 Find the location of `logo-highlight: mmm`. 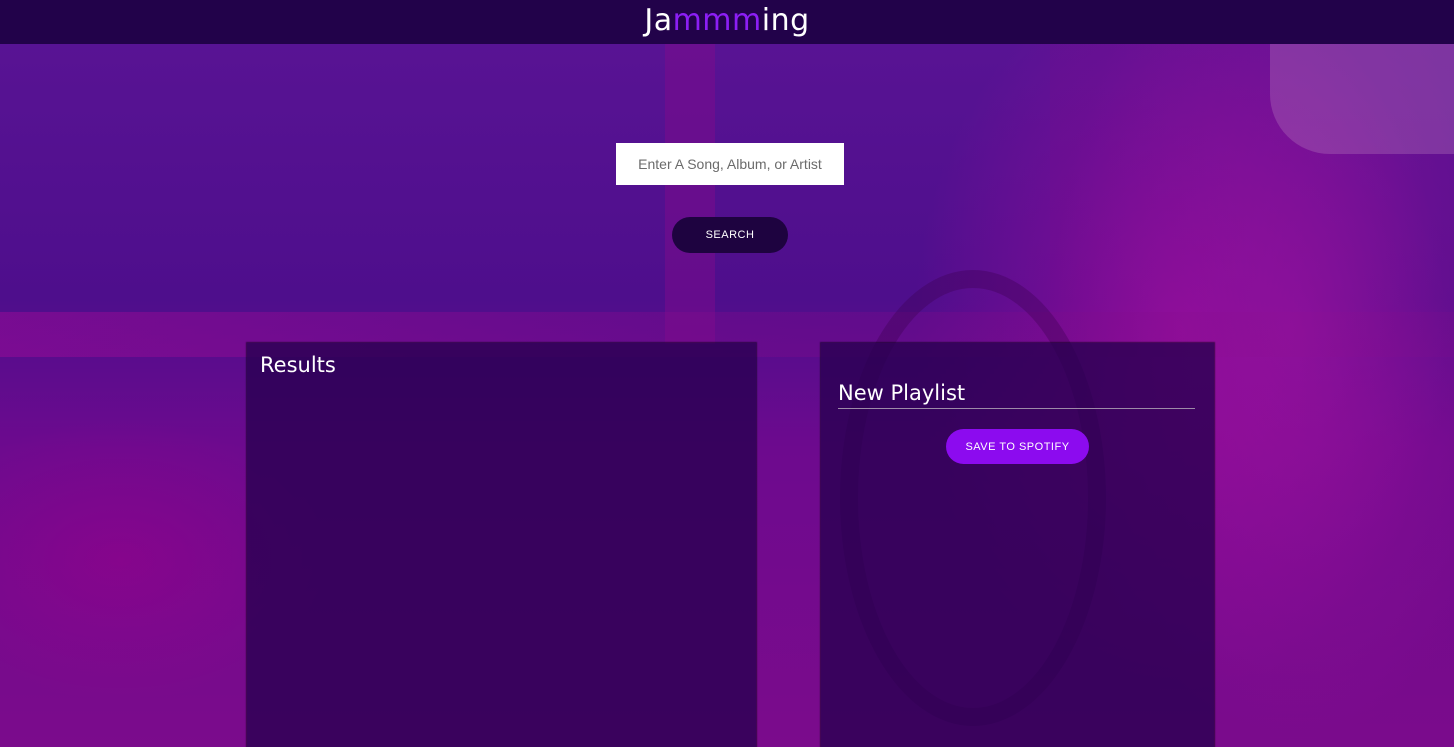

logo-highlight: mmm is located at coordinates (717, 20).